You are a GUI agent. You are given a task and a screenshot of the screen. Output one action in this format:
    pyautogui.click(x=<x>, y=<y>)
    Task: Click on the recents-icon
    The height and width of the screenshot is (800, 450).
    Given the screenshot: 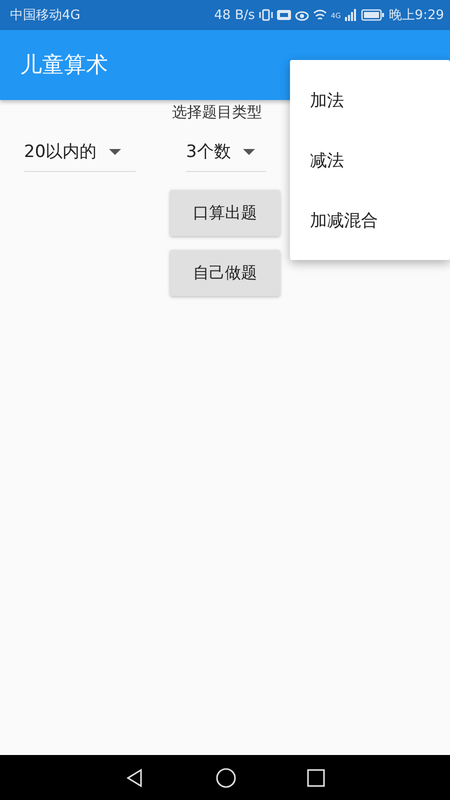 What is the action you would take?
    pyautogui.click(x=316, y=777)
    